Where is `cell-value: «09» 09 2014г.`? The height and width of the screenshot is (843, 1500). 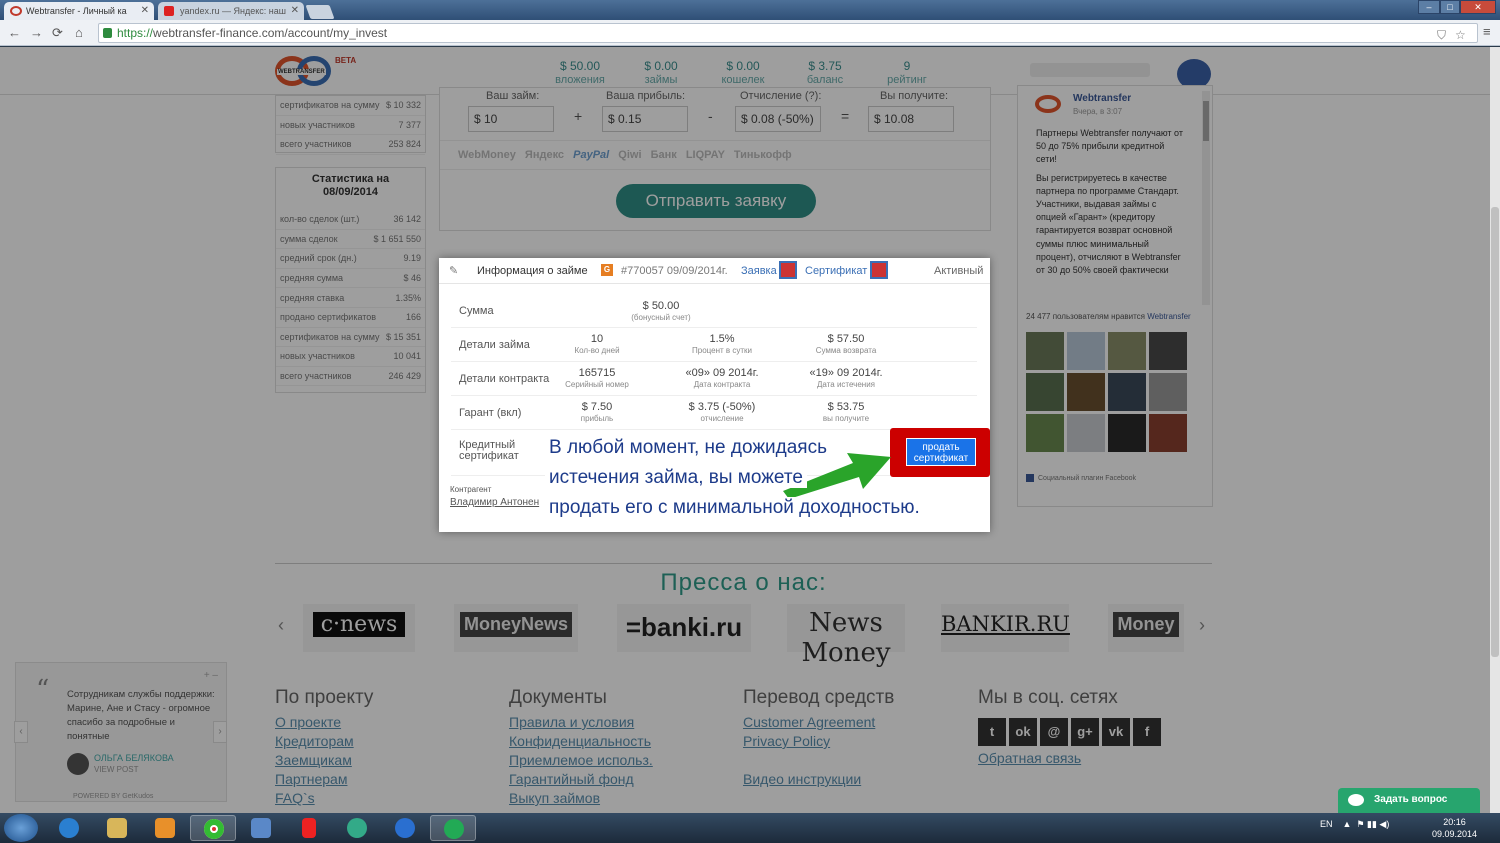 cell-value: «09» 09 2014г. is located at coordinates (722, 373).